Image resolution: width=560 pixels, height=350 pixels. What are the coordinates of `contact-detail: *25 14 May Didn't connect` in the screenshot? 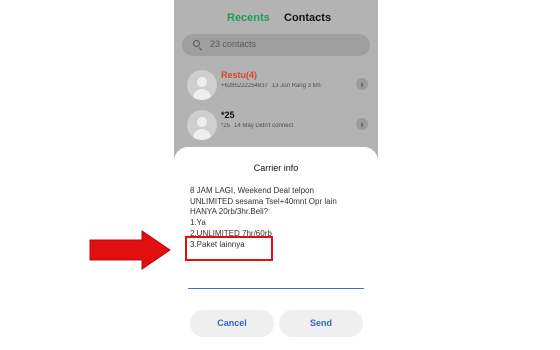 It's located at (286, 126).